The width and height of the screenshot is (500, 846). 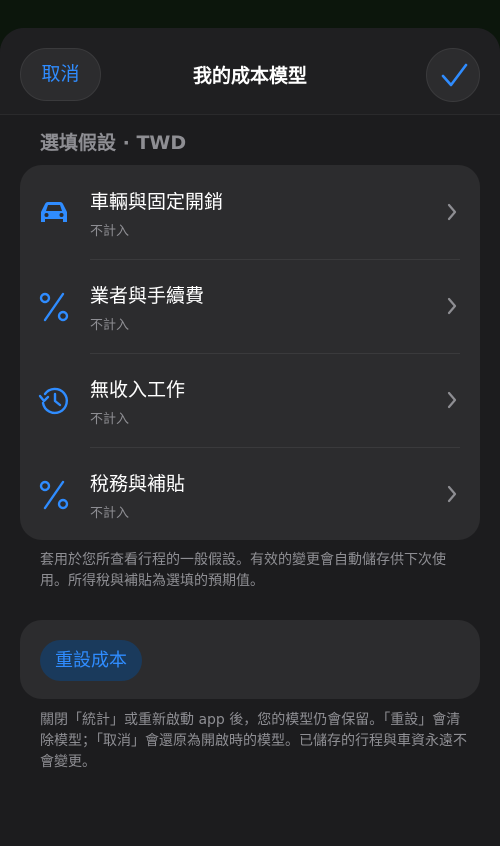 I want to click on row-vehicle-fixed-costs: 車輛與固定開銷 不計入, so click(x=250, y=212).